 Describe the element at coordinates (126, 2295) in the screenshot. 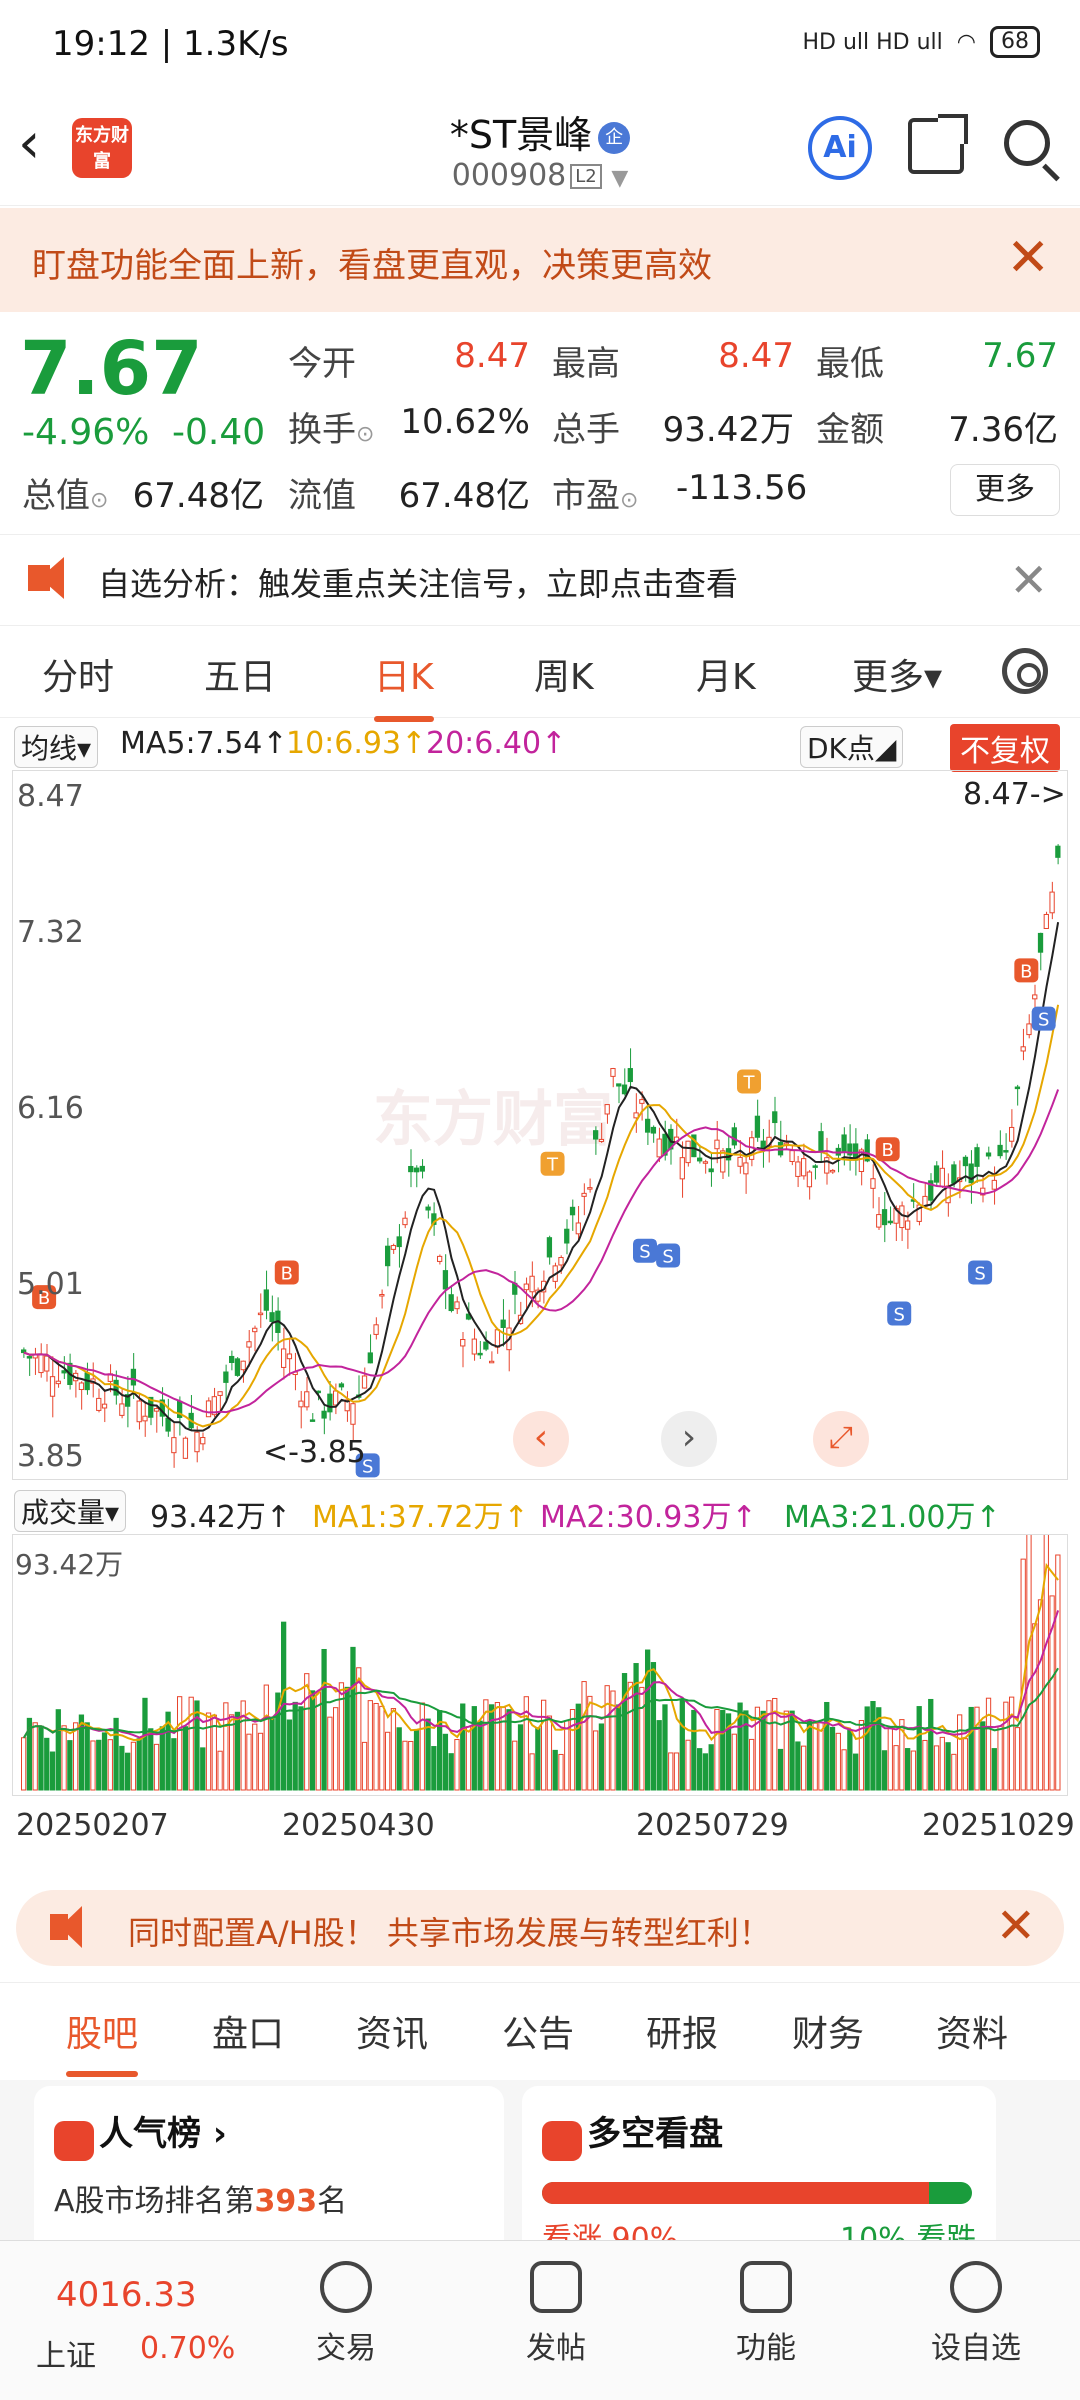

I see `index-value: 4016.33` at that location.